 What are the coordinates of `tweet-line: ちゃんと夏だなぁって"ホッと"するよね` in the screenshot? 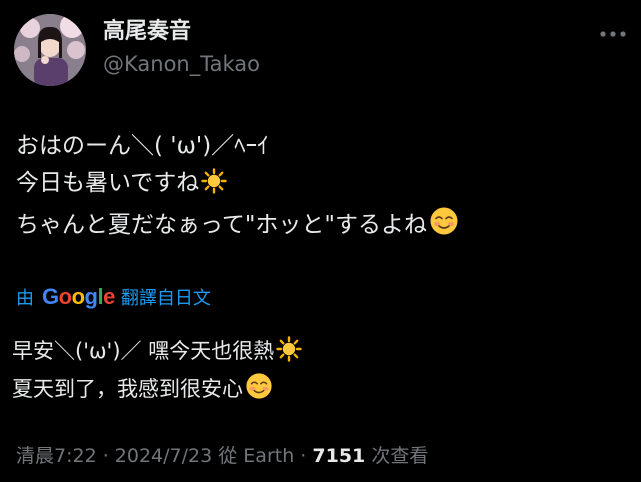 It's located at (321, 227).